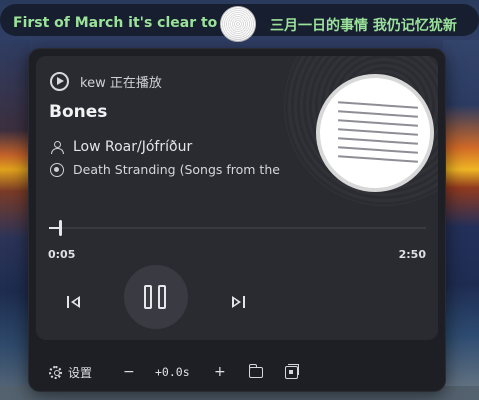 This screenshot has width=479, height=400. What do you see at coordinates (57, 147) in the screenshot?
I see `person-icon` at bounding box center [57, 147].